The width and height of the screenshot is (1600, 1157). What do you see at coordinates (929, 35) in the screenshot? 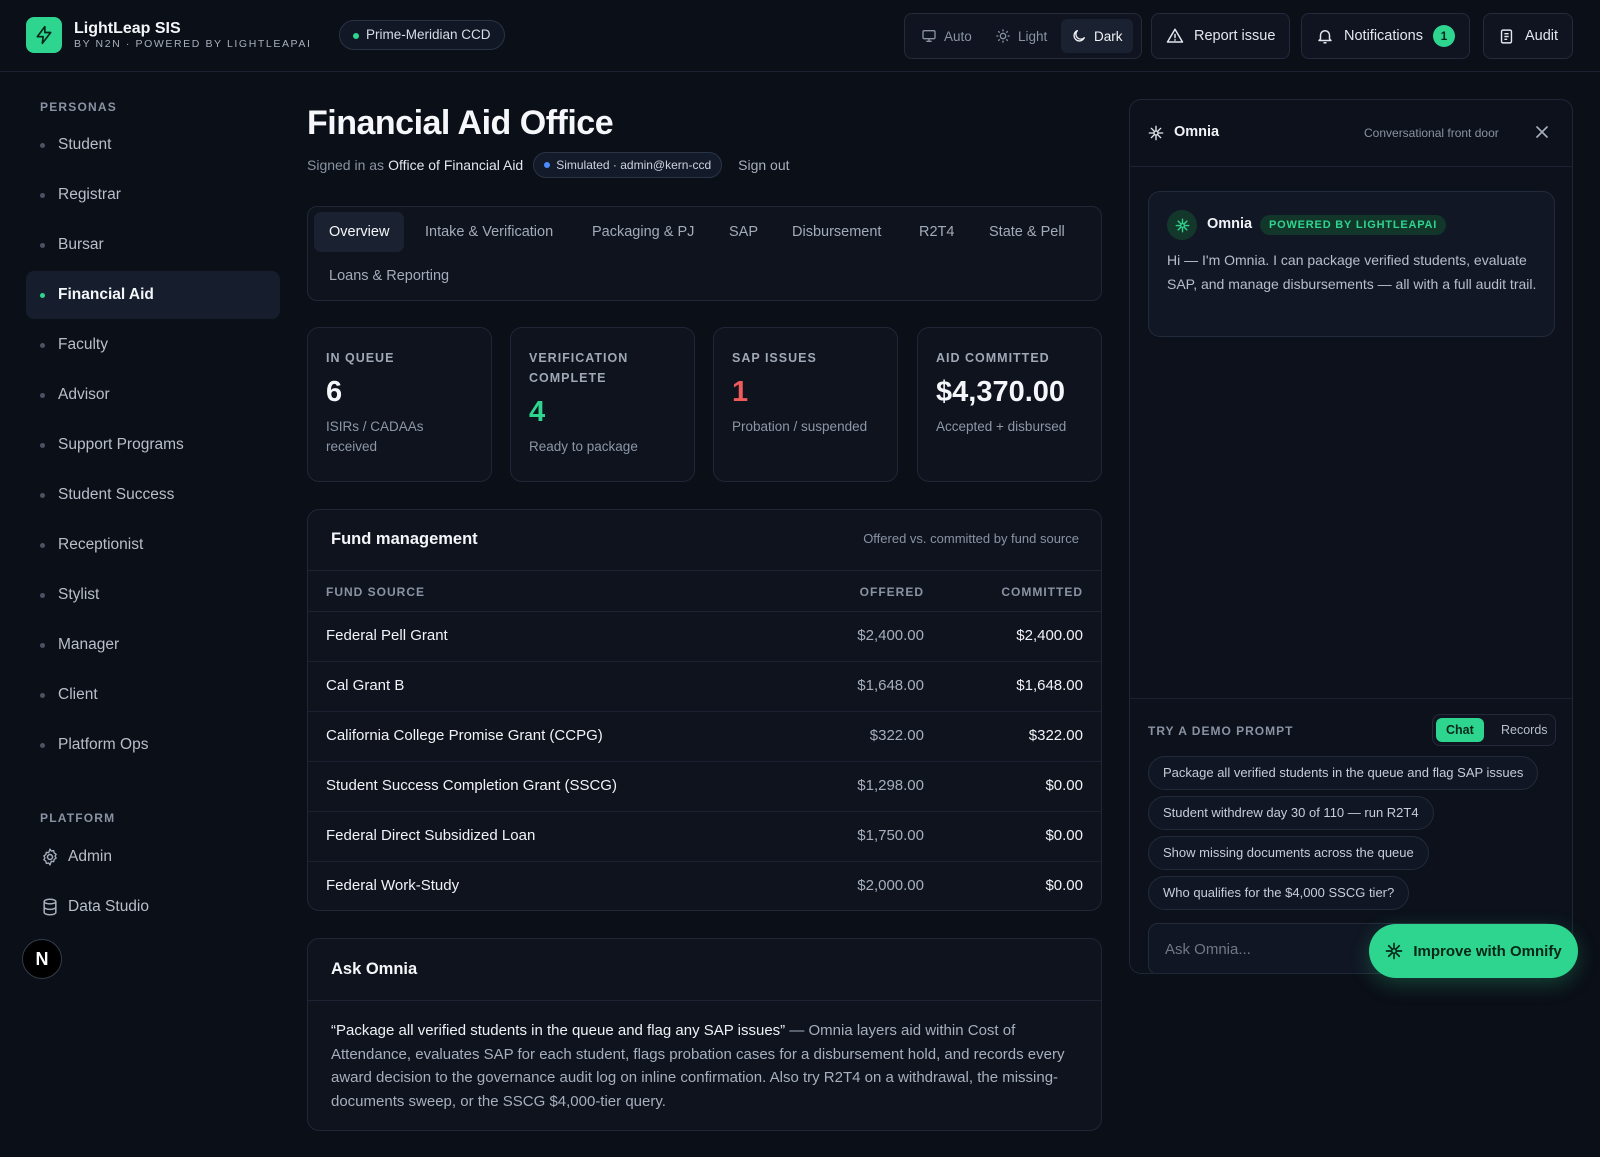
I see `monitor-icon` at bounding box center [929, 35].